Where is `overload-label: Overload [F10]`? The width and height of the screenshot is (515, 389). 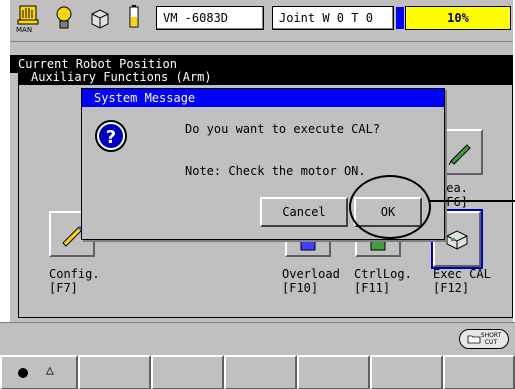 overload-label: Overload [F10] is located at coordinates (311, 281).